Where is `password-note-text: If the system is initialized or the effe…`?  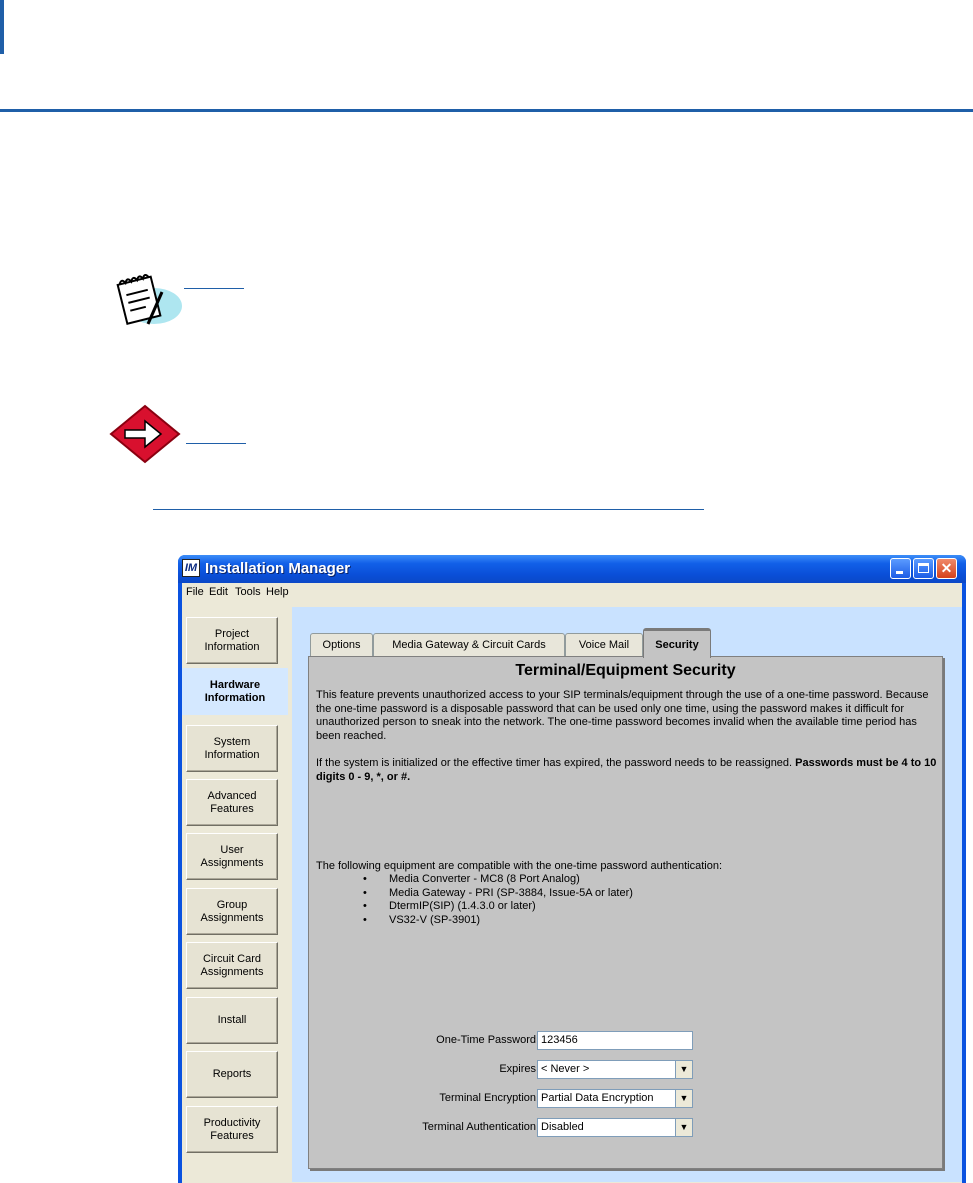 password-note-text: If the system is initialized or the effe… is located at coordinates (556, 763).